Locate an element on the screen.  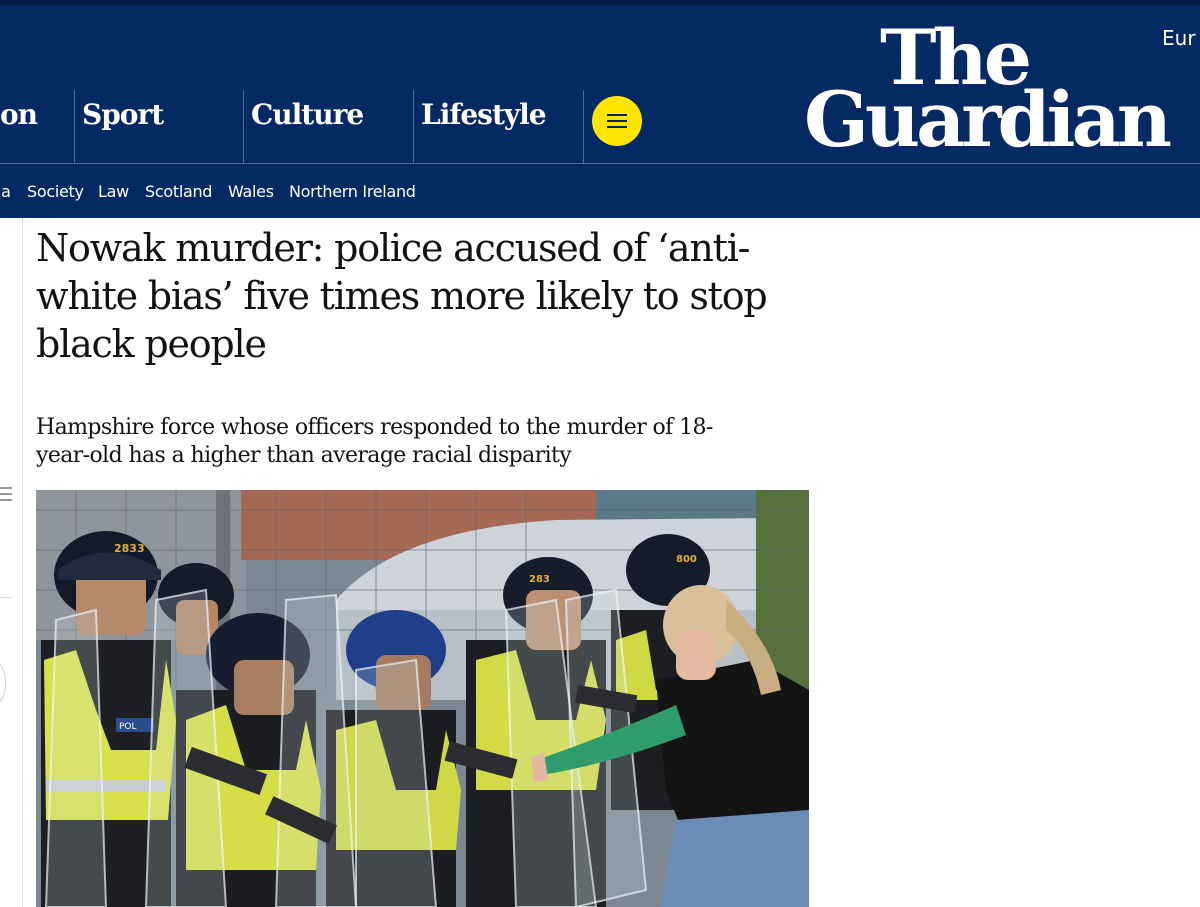
pillar-lifestyle: Lifestyle is located at coordinates (498, 126).